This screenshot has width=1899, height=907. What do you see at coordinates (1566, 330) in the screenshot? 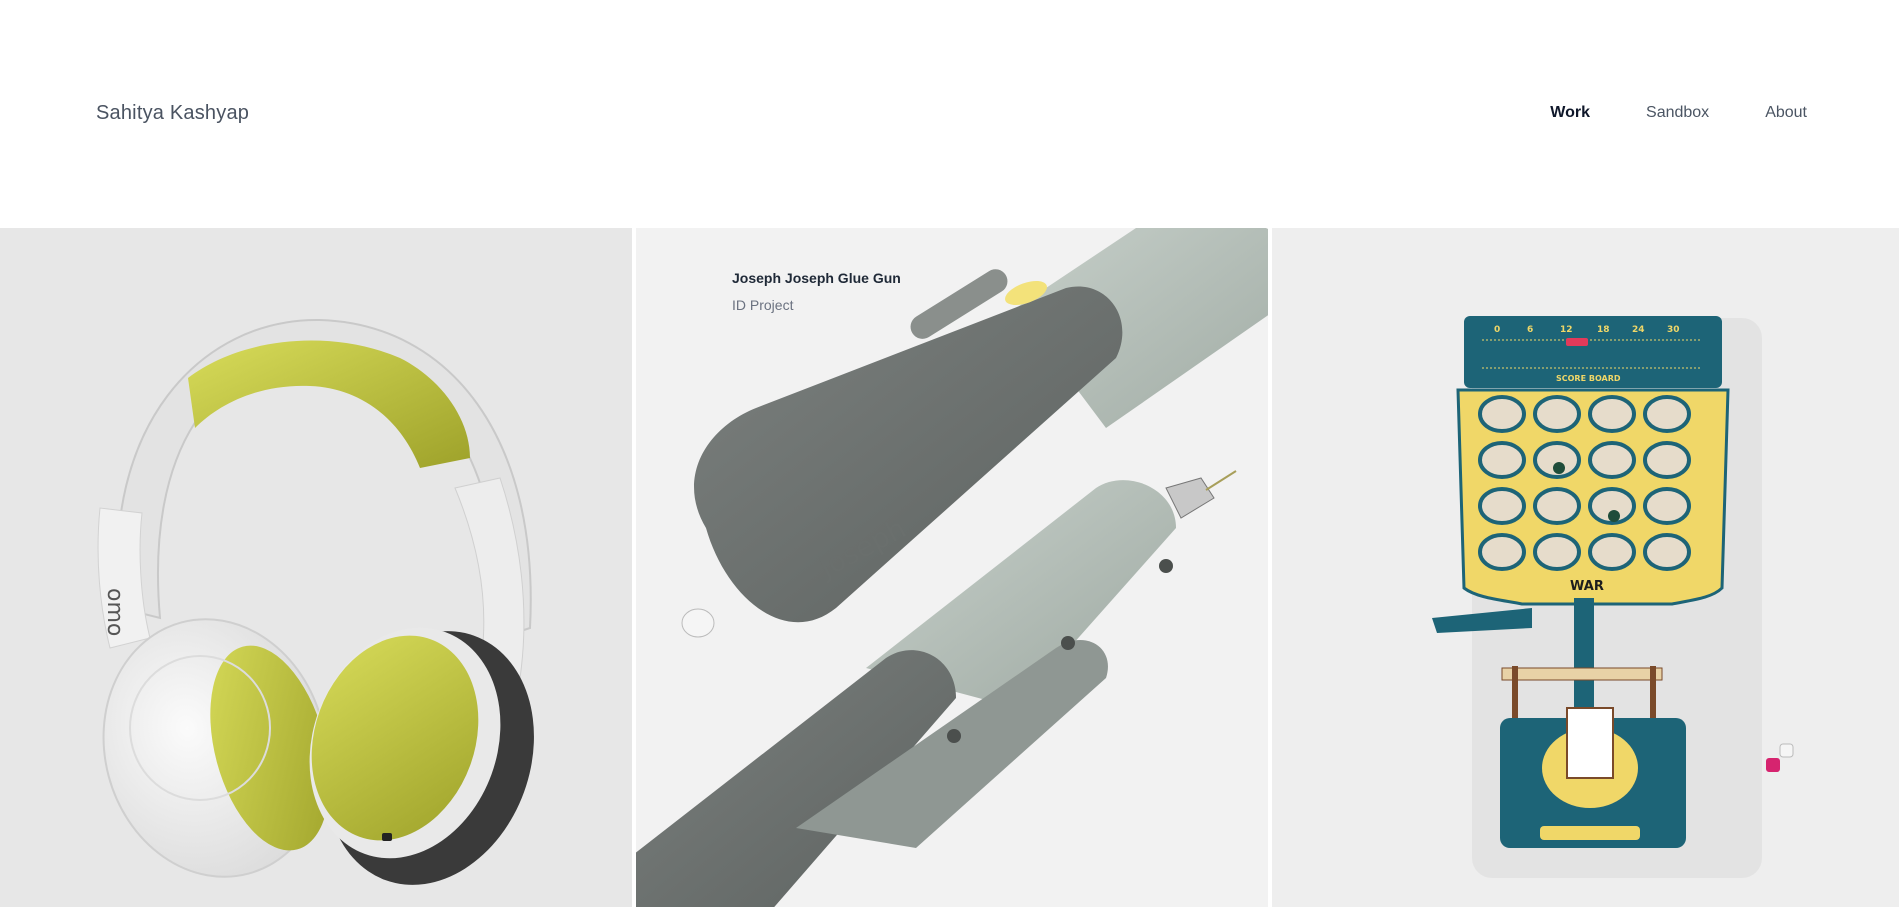
I see `score-tick-12: 12` at bounding box center [1566, 330].